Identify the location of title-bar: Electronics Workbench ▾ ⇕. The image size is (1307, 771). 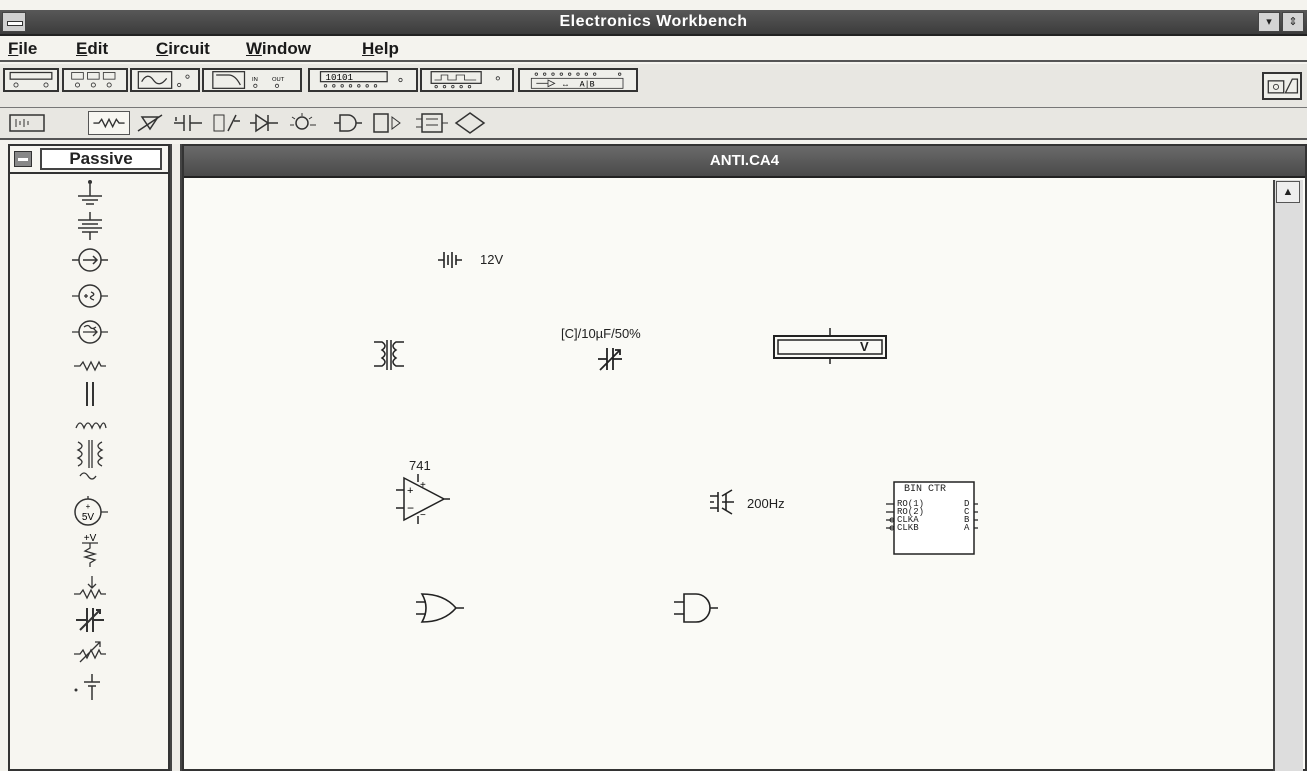
(653, 23).